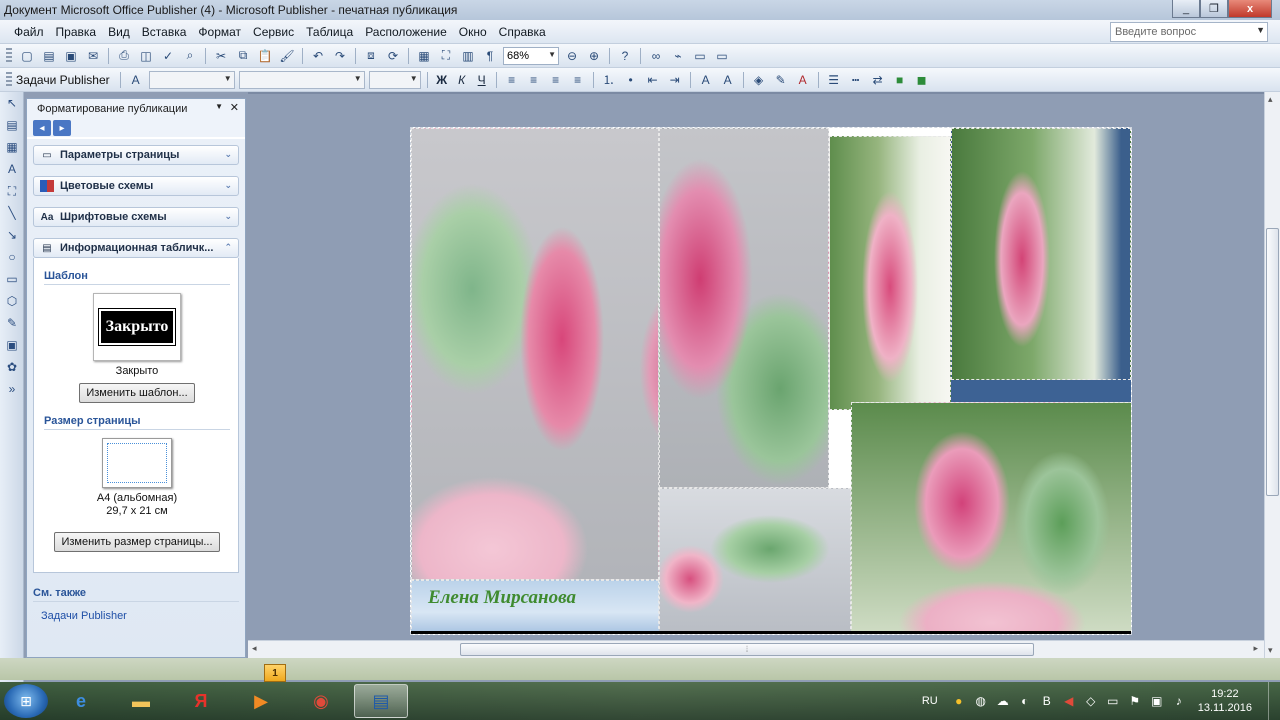 The width and height of the screenshot is (1280, 720). Describe the element at coordinates (781, 80) in the screenshot. I see `line-color-icon: ✎` at that location.